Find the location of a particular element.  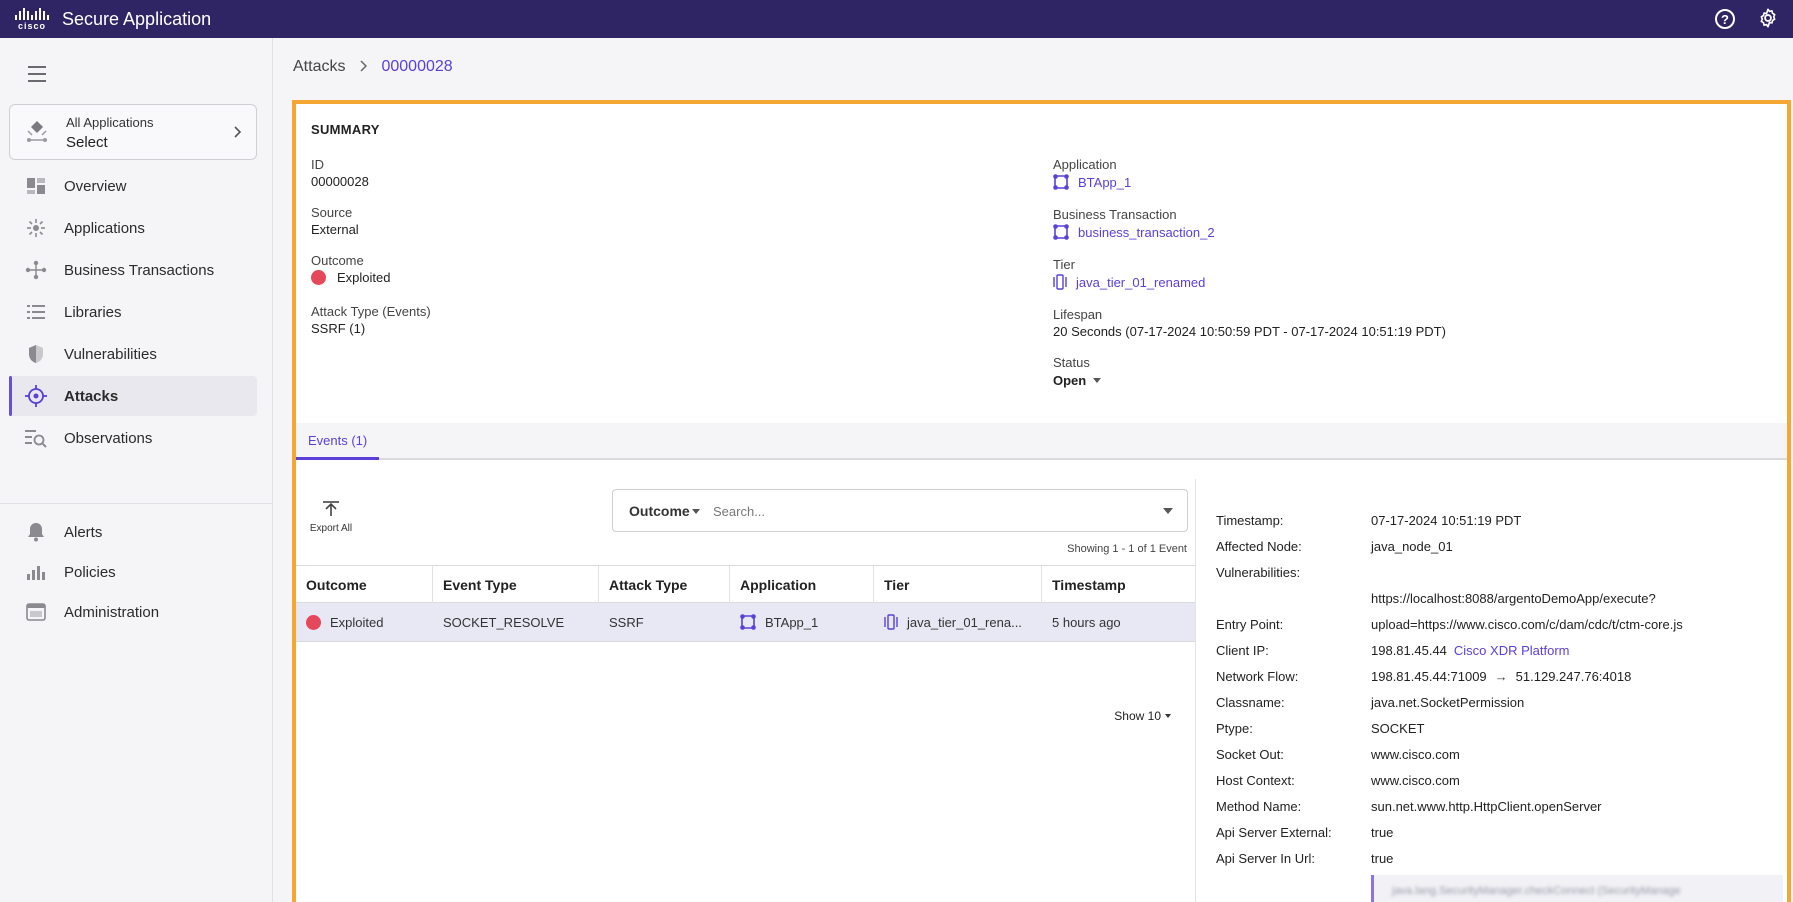

network-flow-source: 198.81.45.44:71009 is located at coordinates (1429, 676).